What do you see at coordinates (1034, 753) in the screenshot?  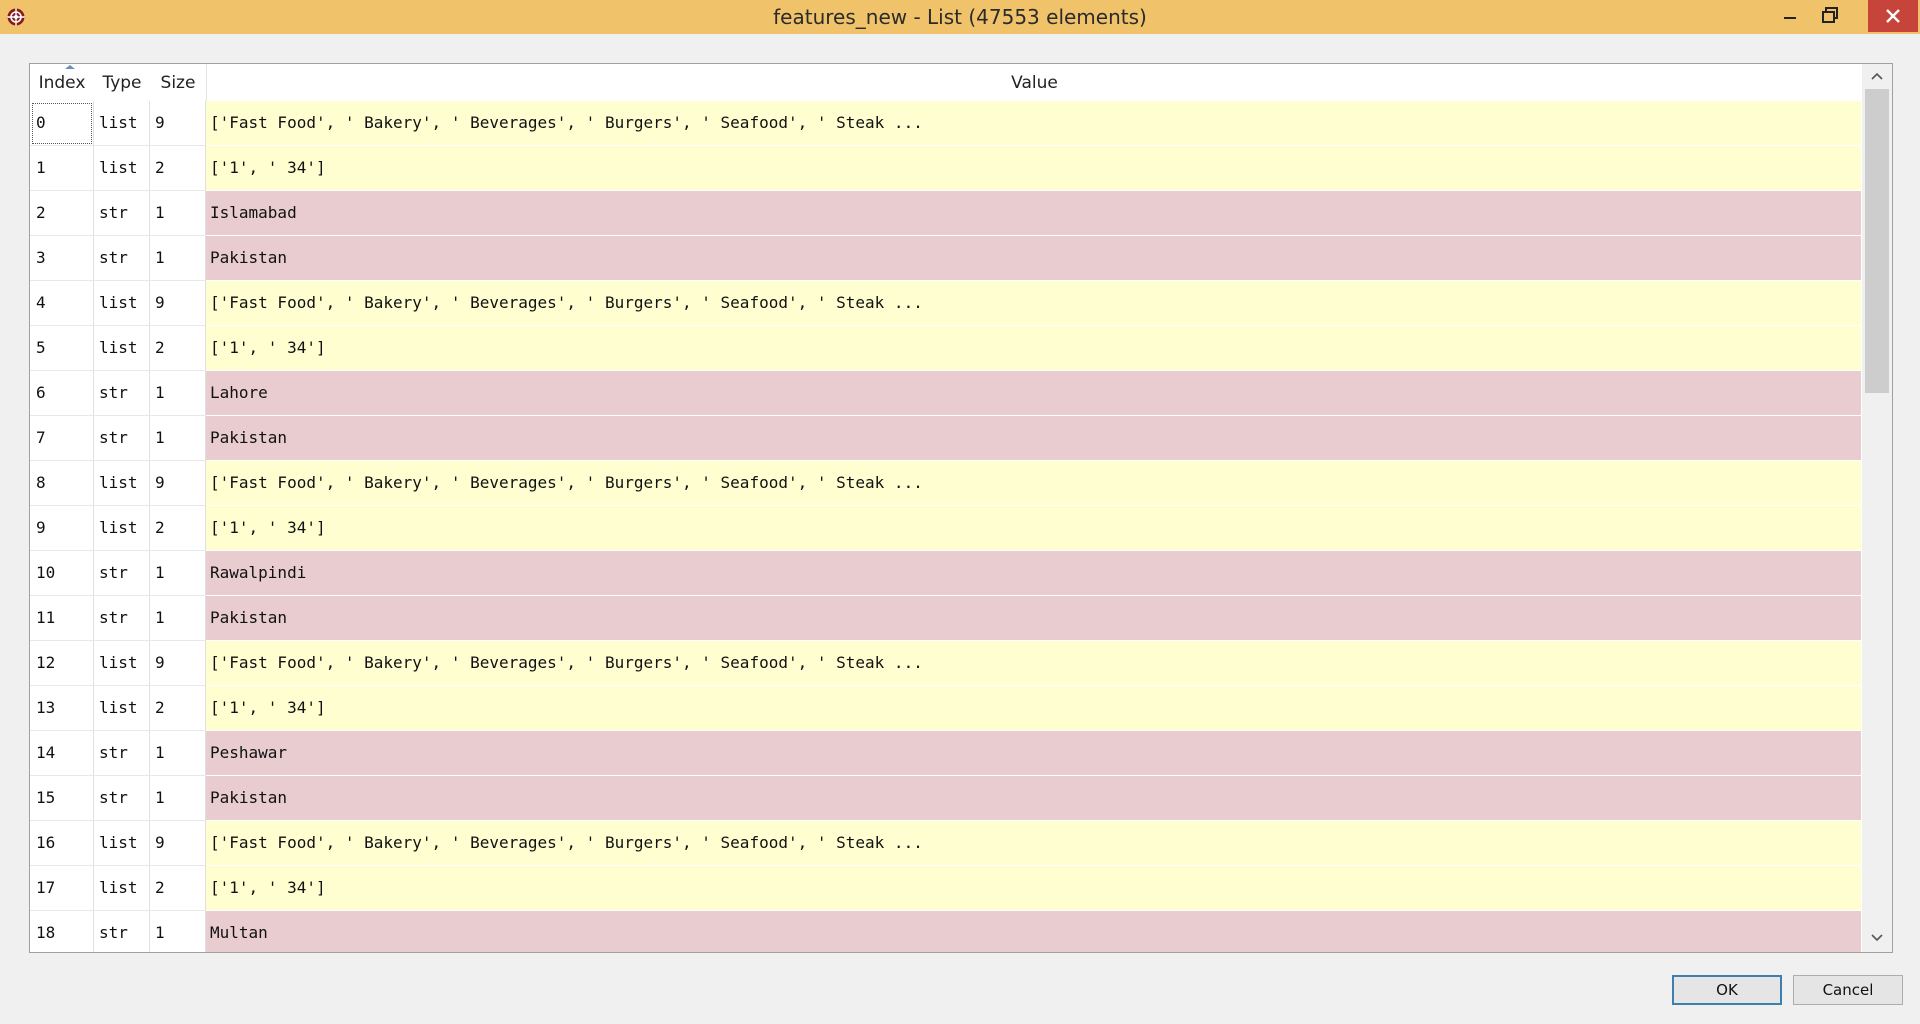 I see `cell-value: Peshawar` at bounding box center [1034, 753].